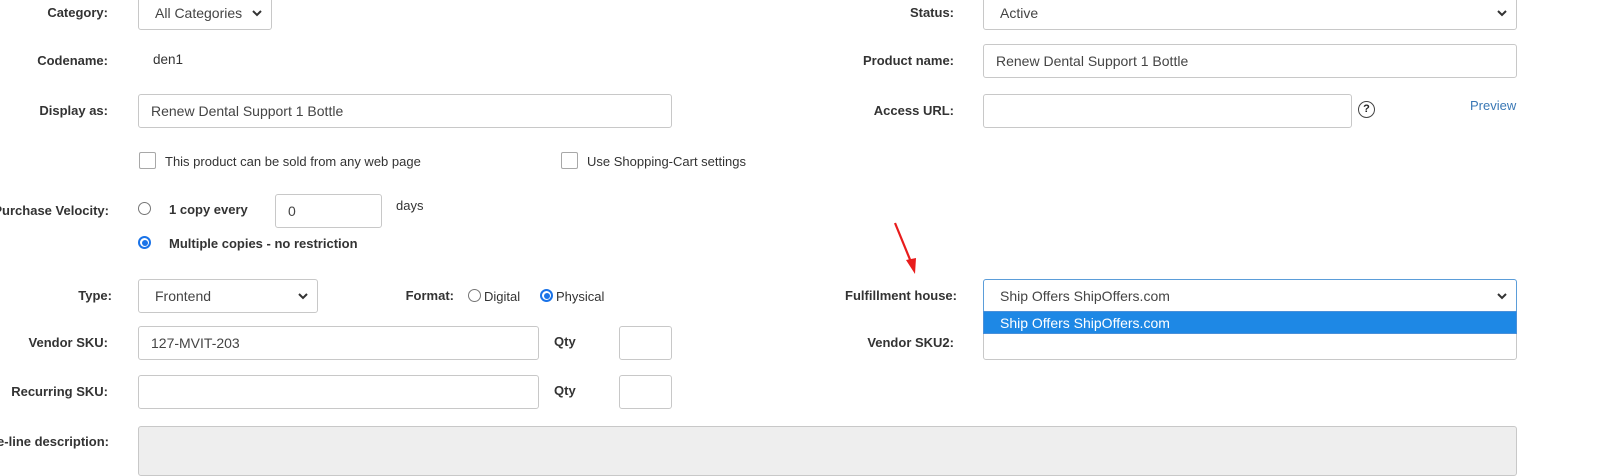  I want to click on physical-label: Physical, so click(580, 296).